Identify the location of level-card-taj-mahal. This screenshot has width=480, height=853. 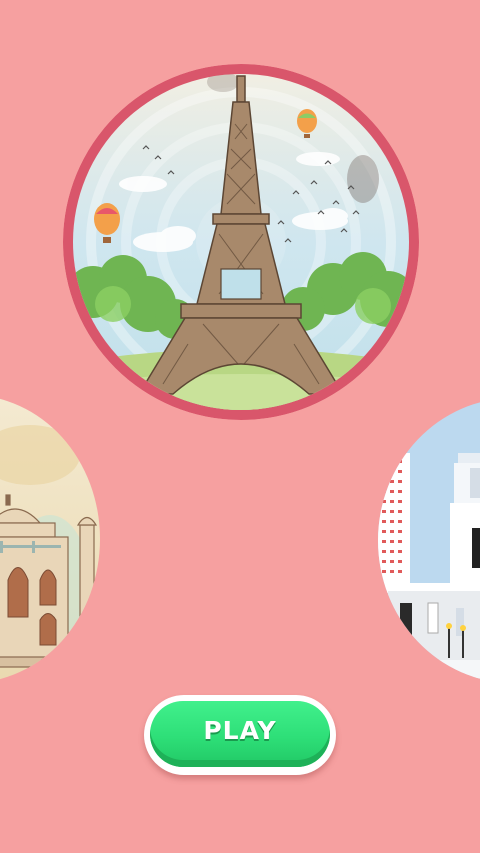
(50, 539).